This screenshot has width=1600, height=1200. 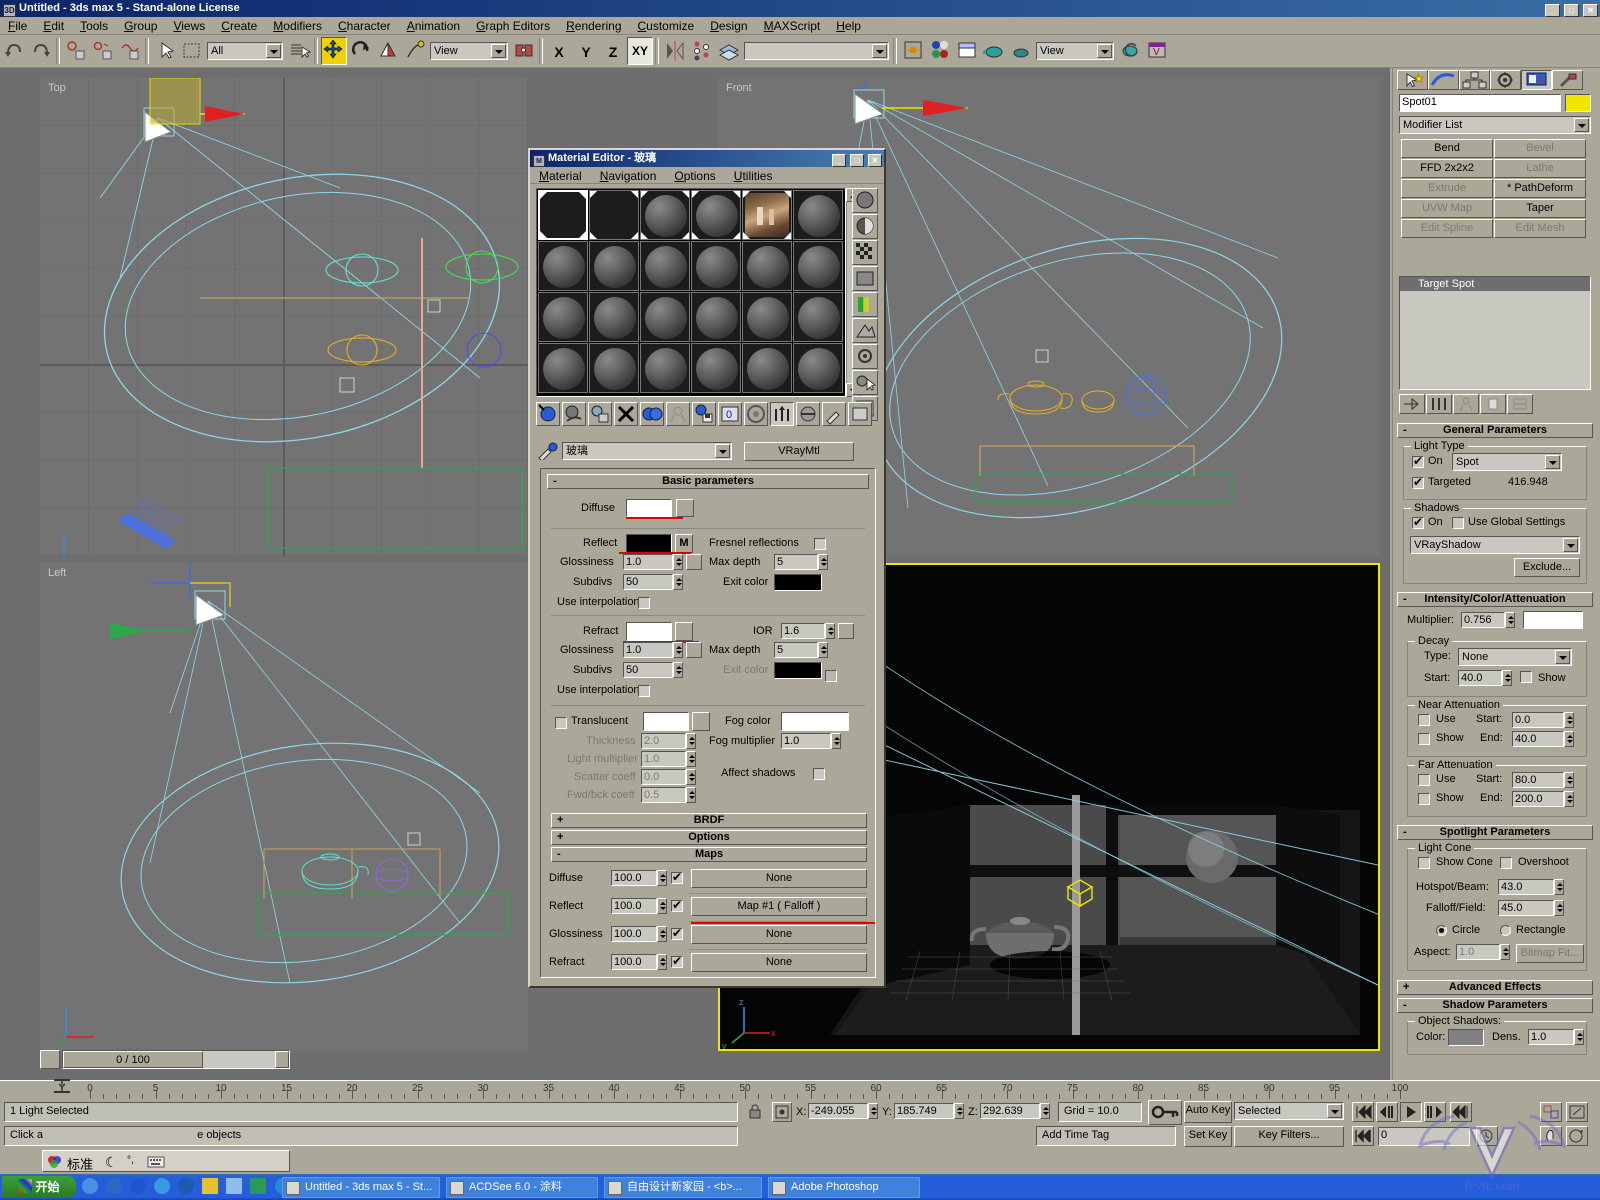 What do you see at coordinates (728, 26) in the screenshot?
I see `menu-item-design: Design` at bounding box center [728, 26].